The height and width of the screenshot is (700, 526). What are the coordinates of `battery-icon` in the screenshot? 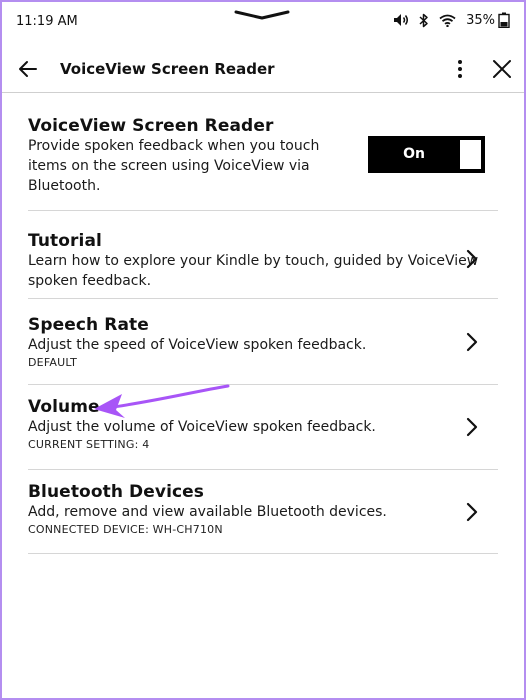 It's located at (504, 20).